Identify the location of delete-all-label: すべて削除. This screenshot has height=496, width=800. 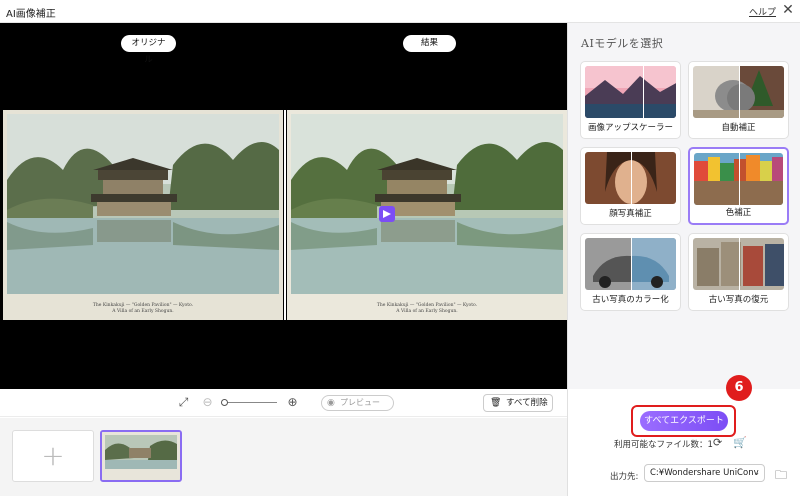
(527, 403).